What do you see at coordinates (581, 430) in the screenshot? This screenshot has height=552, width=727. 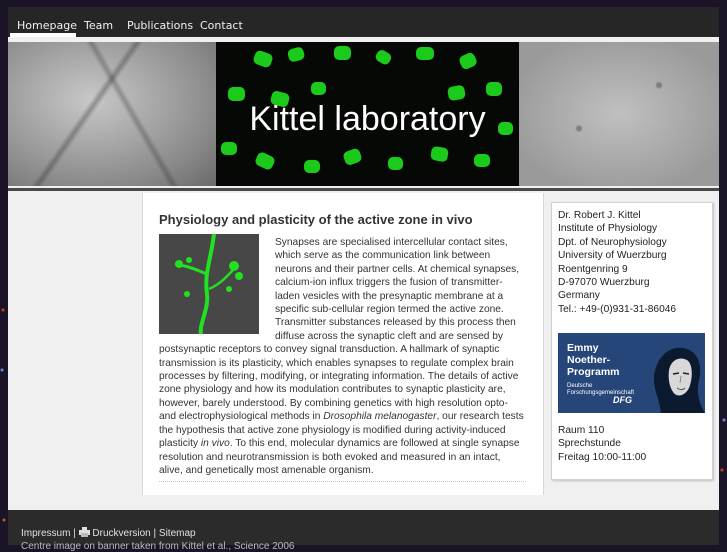 I see `office-room: Raum 110` at bounding box center [581, 430].